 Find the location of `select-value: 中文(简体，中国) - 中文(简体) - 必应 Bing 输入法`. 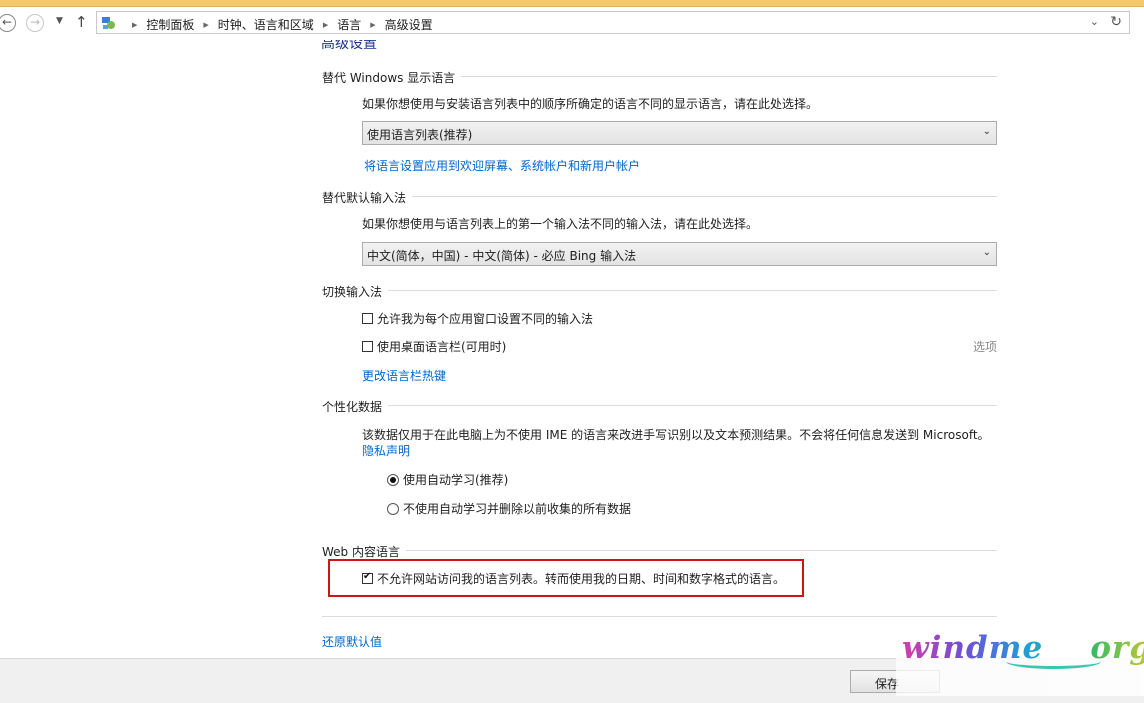

select-value: 中文(简体，中国) - 中文(简体) - 必应 Bing 输入法 is located at coordinates (502, 256).